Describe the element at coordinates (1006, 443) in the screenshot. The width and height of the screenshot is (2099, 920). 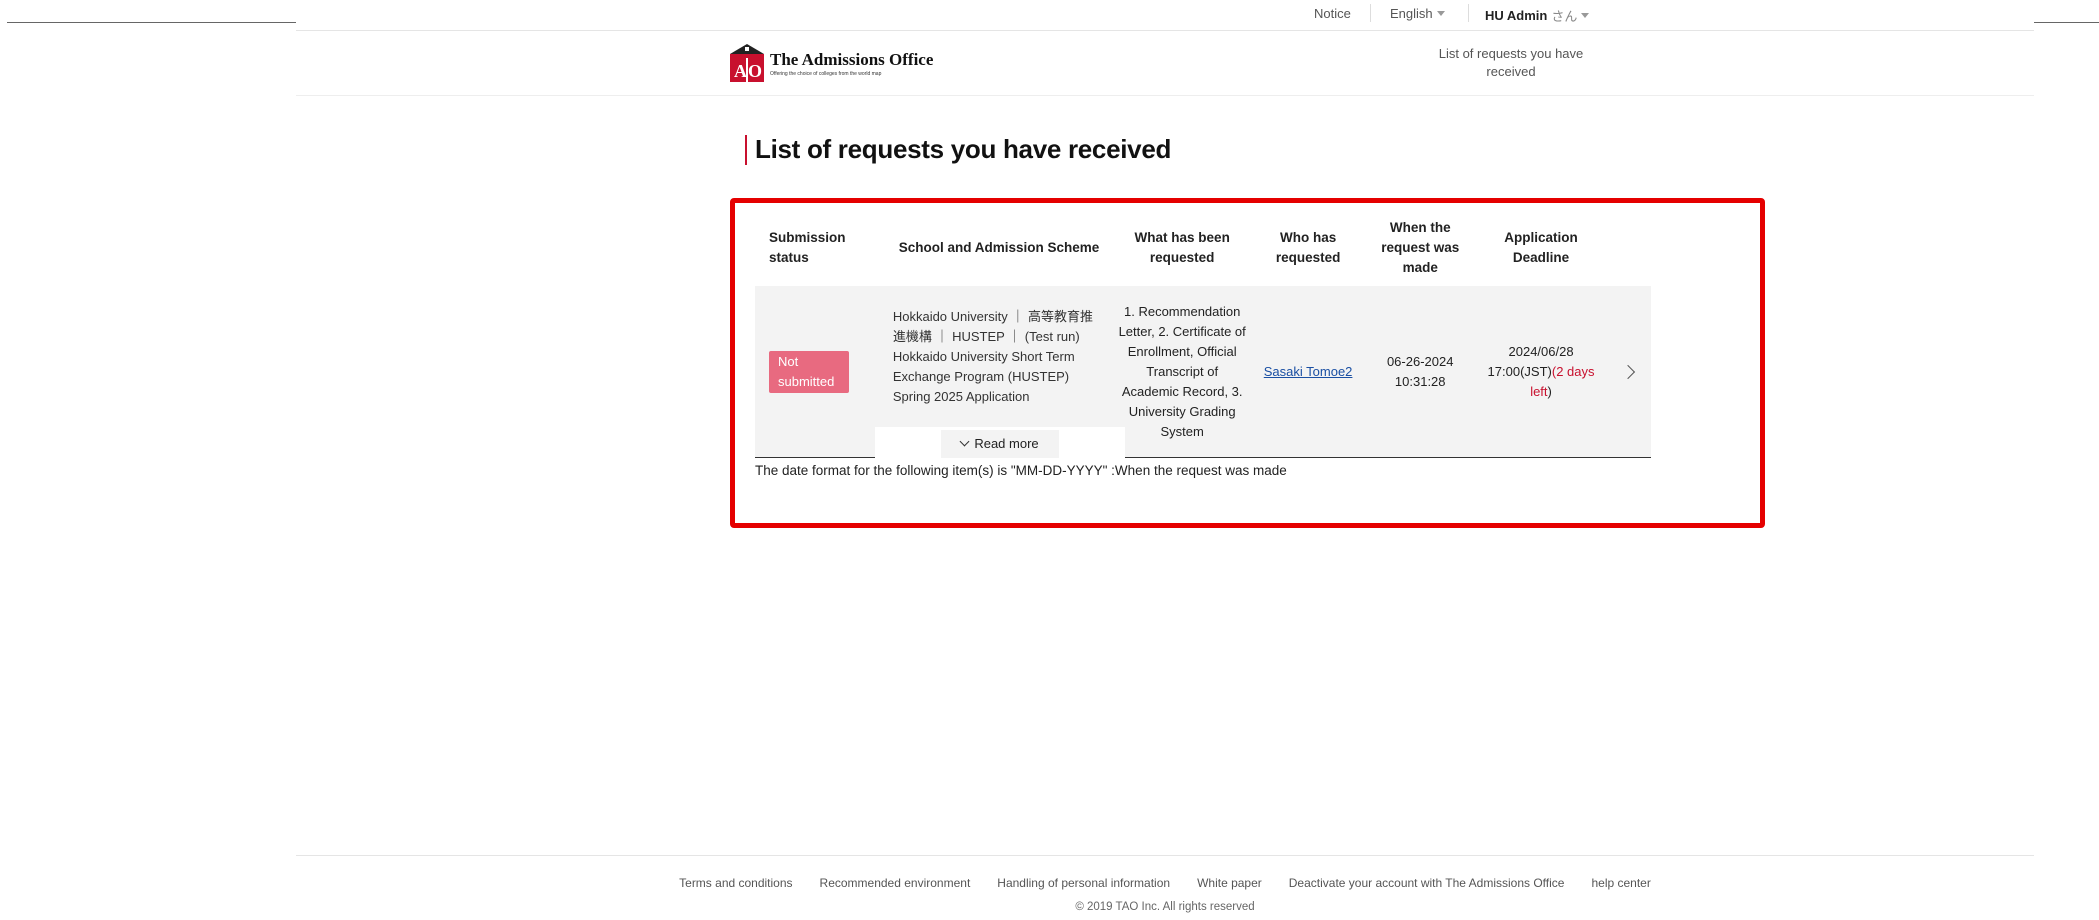
I see `read-more-label: Read more` at that location.